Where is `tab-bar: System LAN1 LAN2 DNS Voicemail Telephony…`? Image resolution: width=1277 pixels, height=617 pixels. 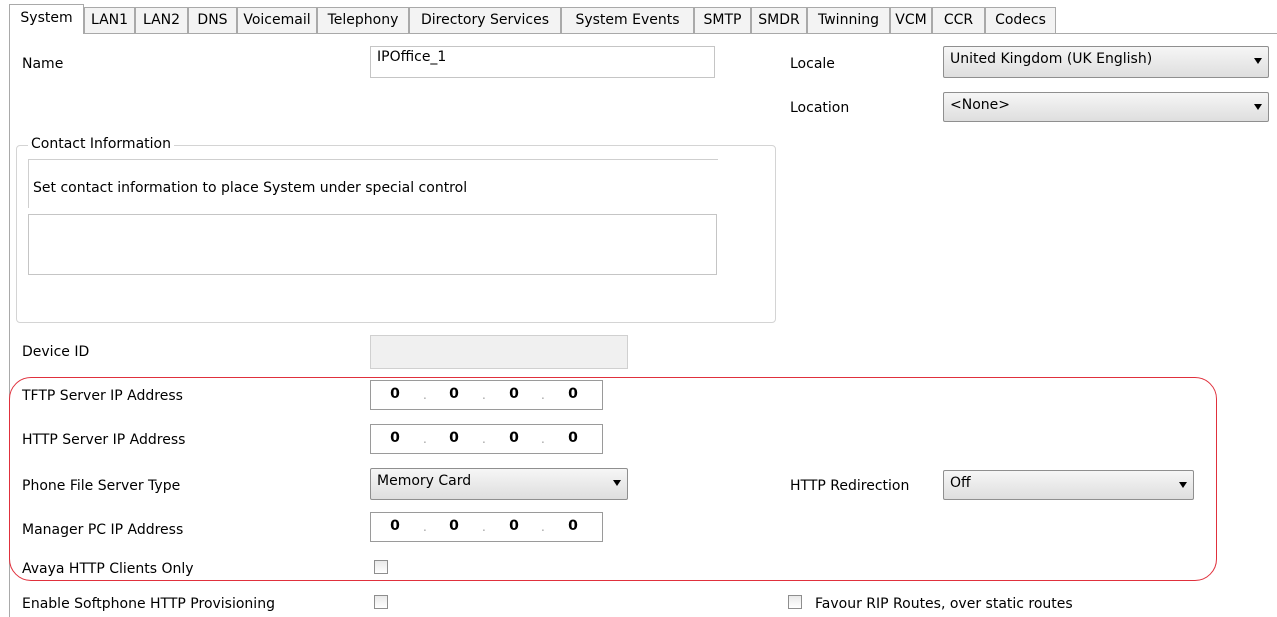 tab-bar: System LAN1 LAN2 DNS Voicemail Telephony… is located at coordinates (643, 17).